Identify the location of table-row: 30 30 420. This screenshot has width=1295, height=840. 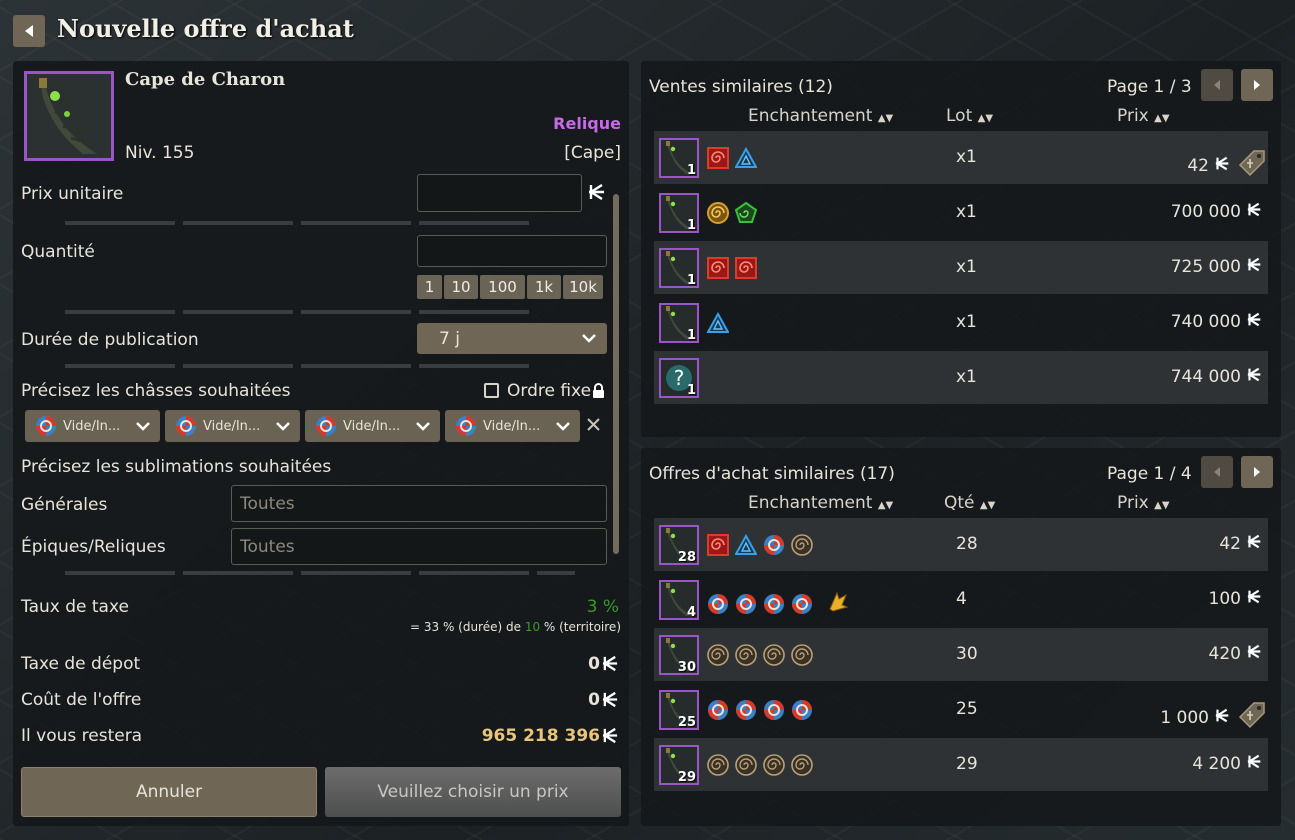
(961, 654).